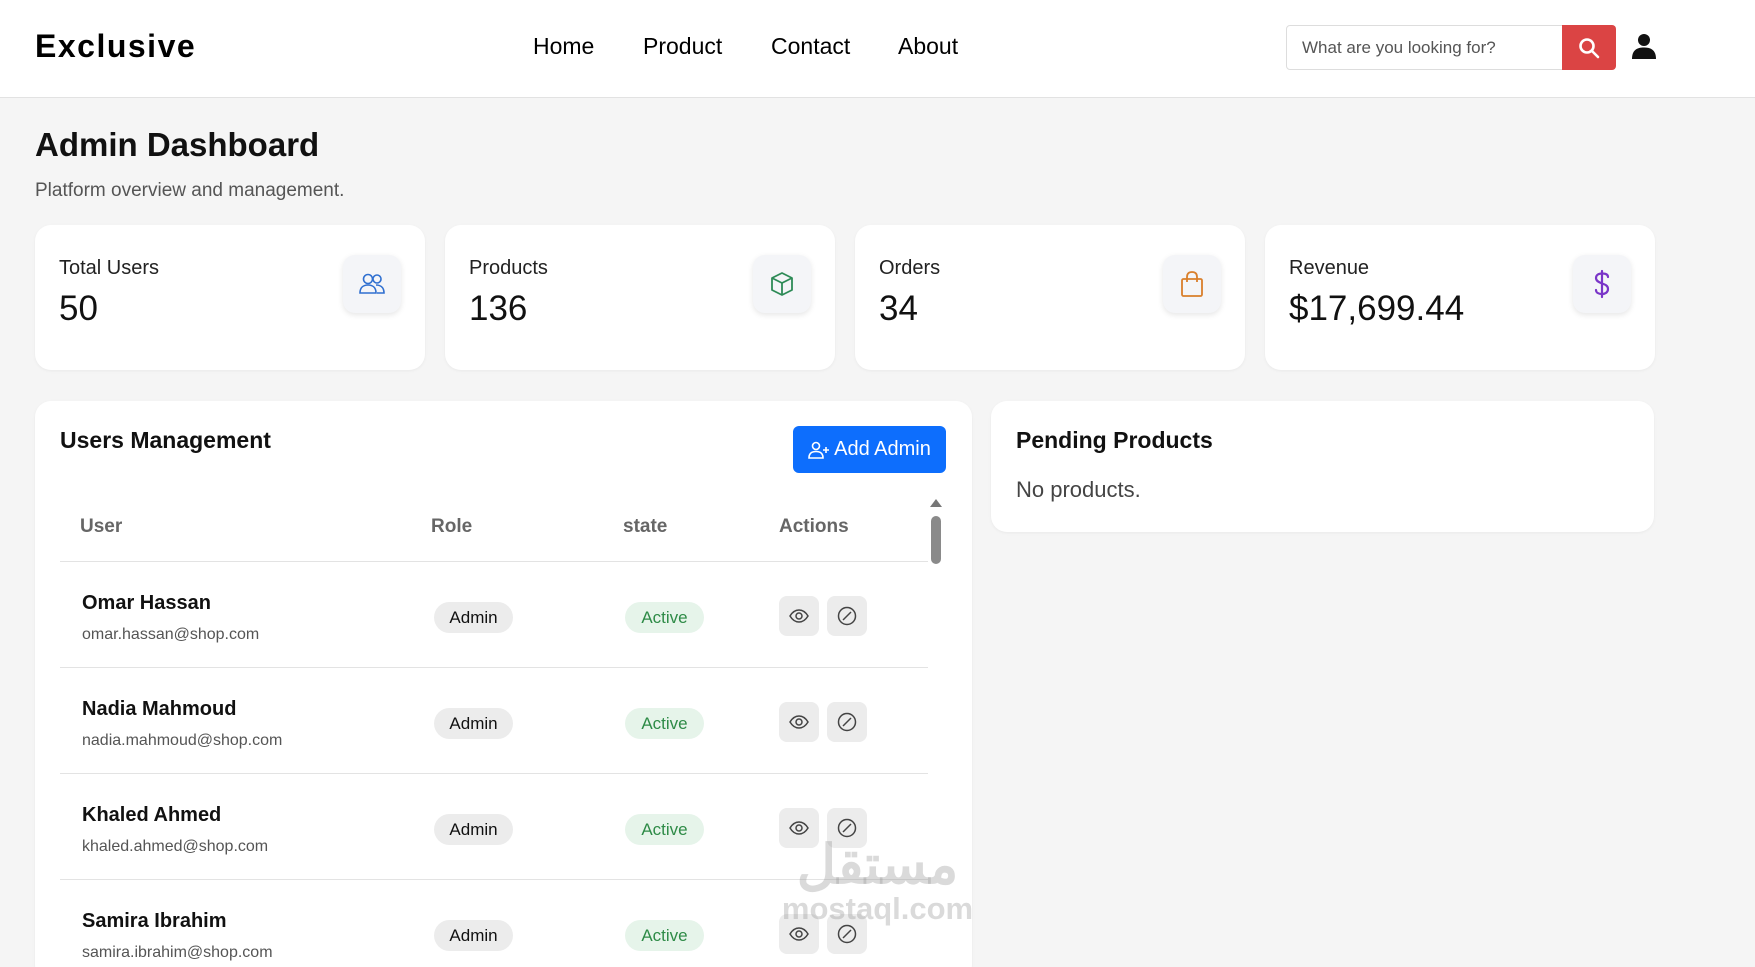 The width and height of the screenshot is (1755, 967). What do you see at coordinates (146, 603) in the screenshot?
I see `user-name: Omar Hassan` at bounding box center [146, 603].